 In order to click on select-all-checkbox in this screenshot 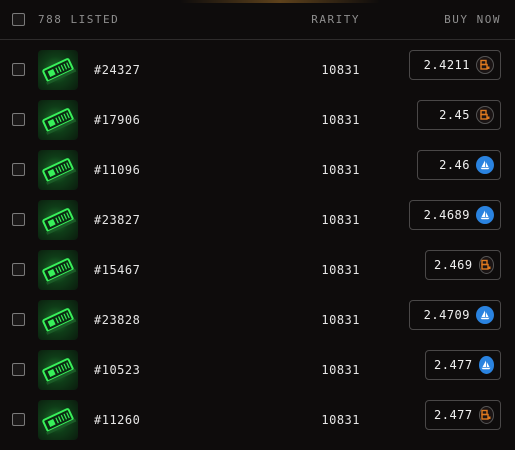, I will do `click(18, 19)`.